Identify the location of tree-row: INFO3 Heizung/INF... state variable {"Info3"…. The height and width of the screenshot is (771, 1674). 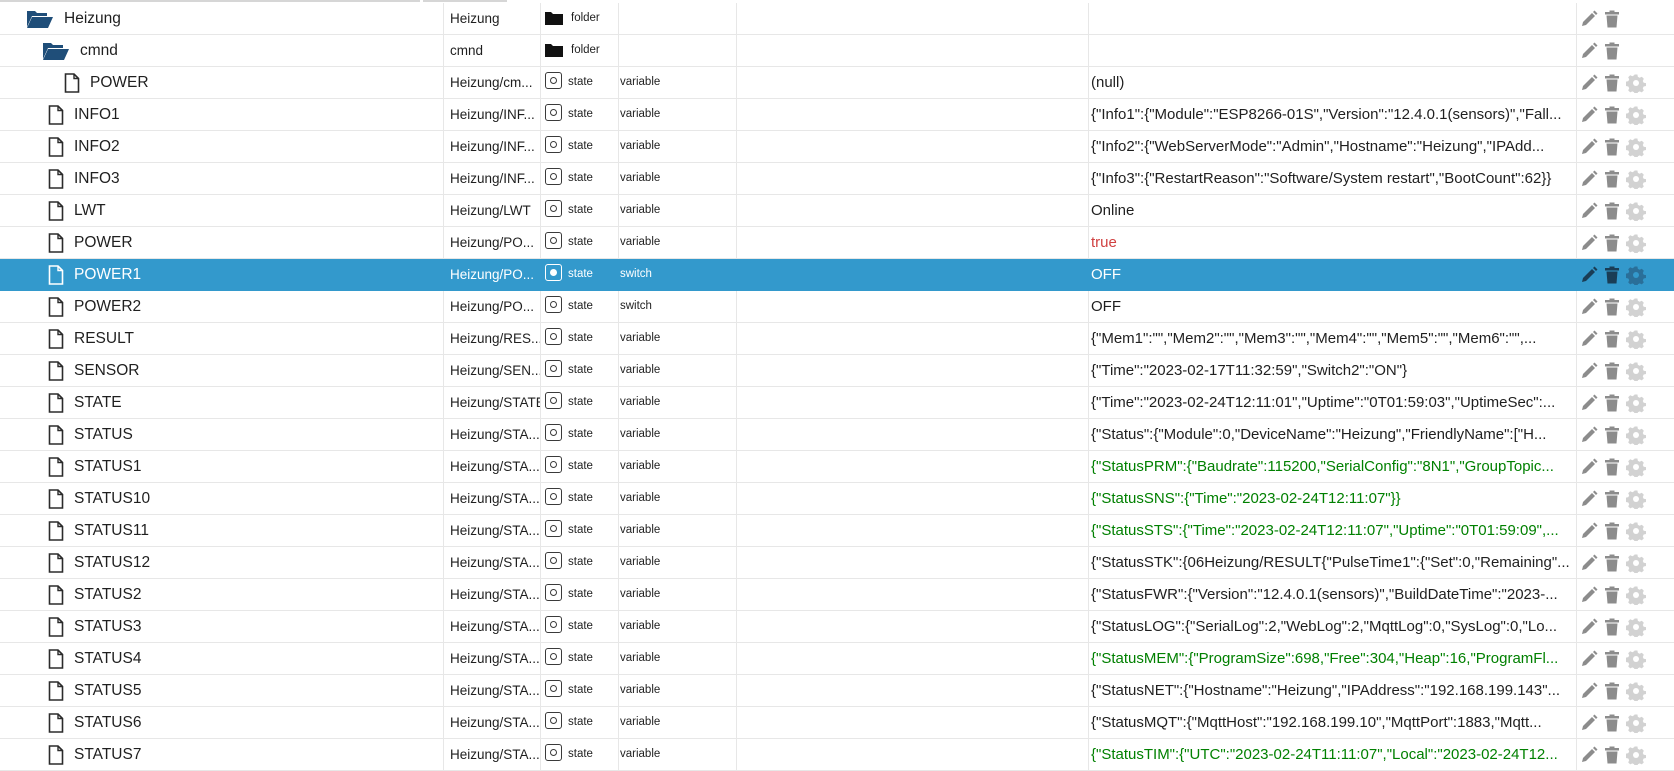
(837, 179).